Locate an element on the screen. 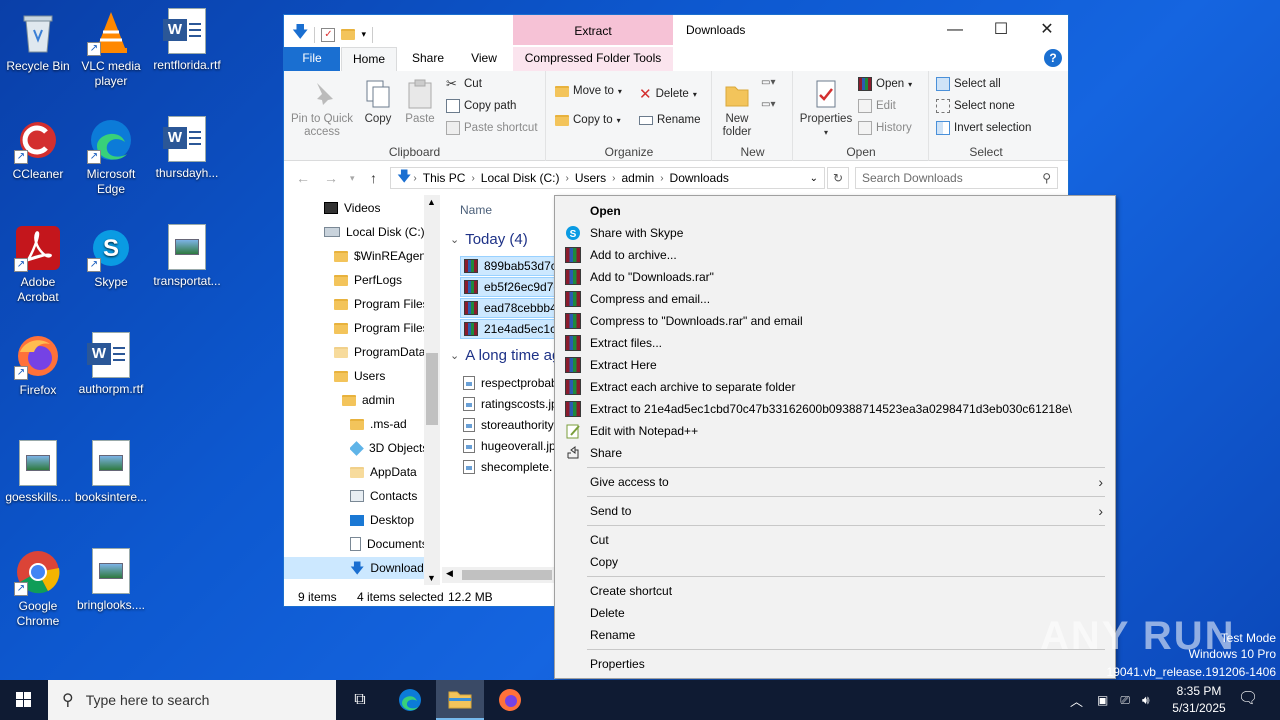 Image resolution: width=1280 pixels, height=720 pixels. nav-scrollbar: ▲ ▼ is located at coordinates (432, 390).